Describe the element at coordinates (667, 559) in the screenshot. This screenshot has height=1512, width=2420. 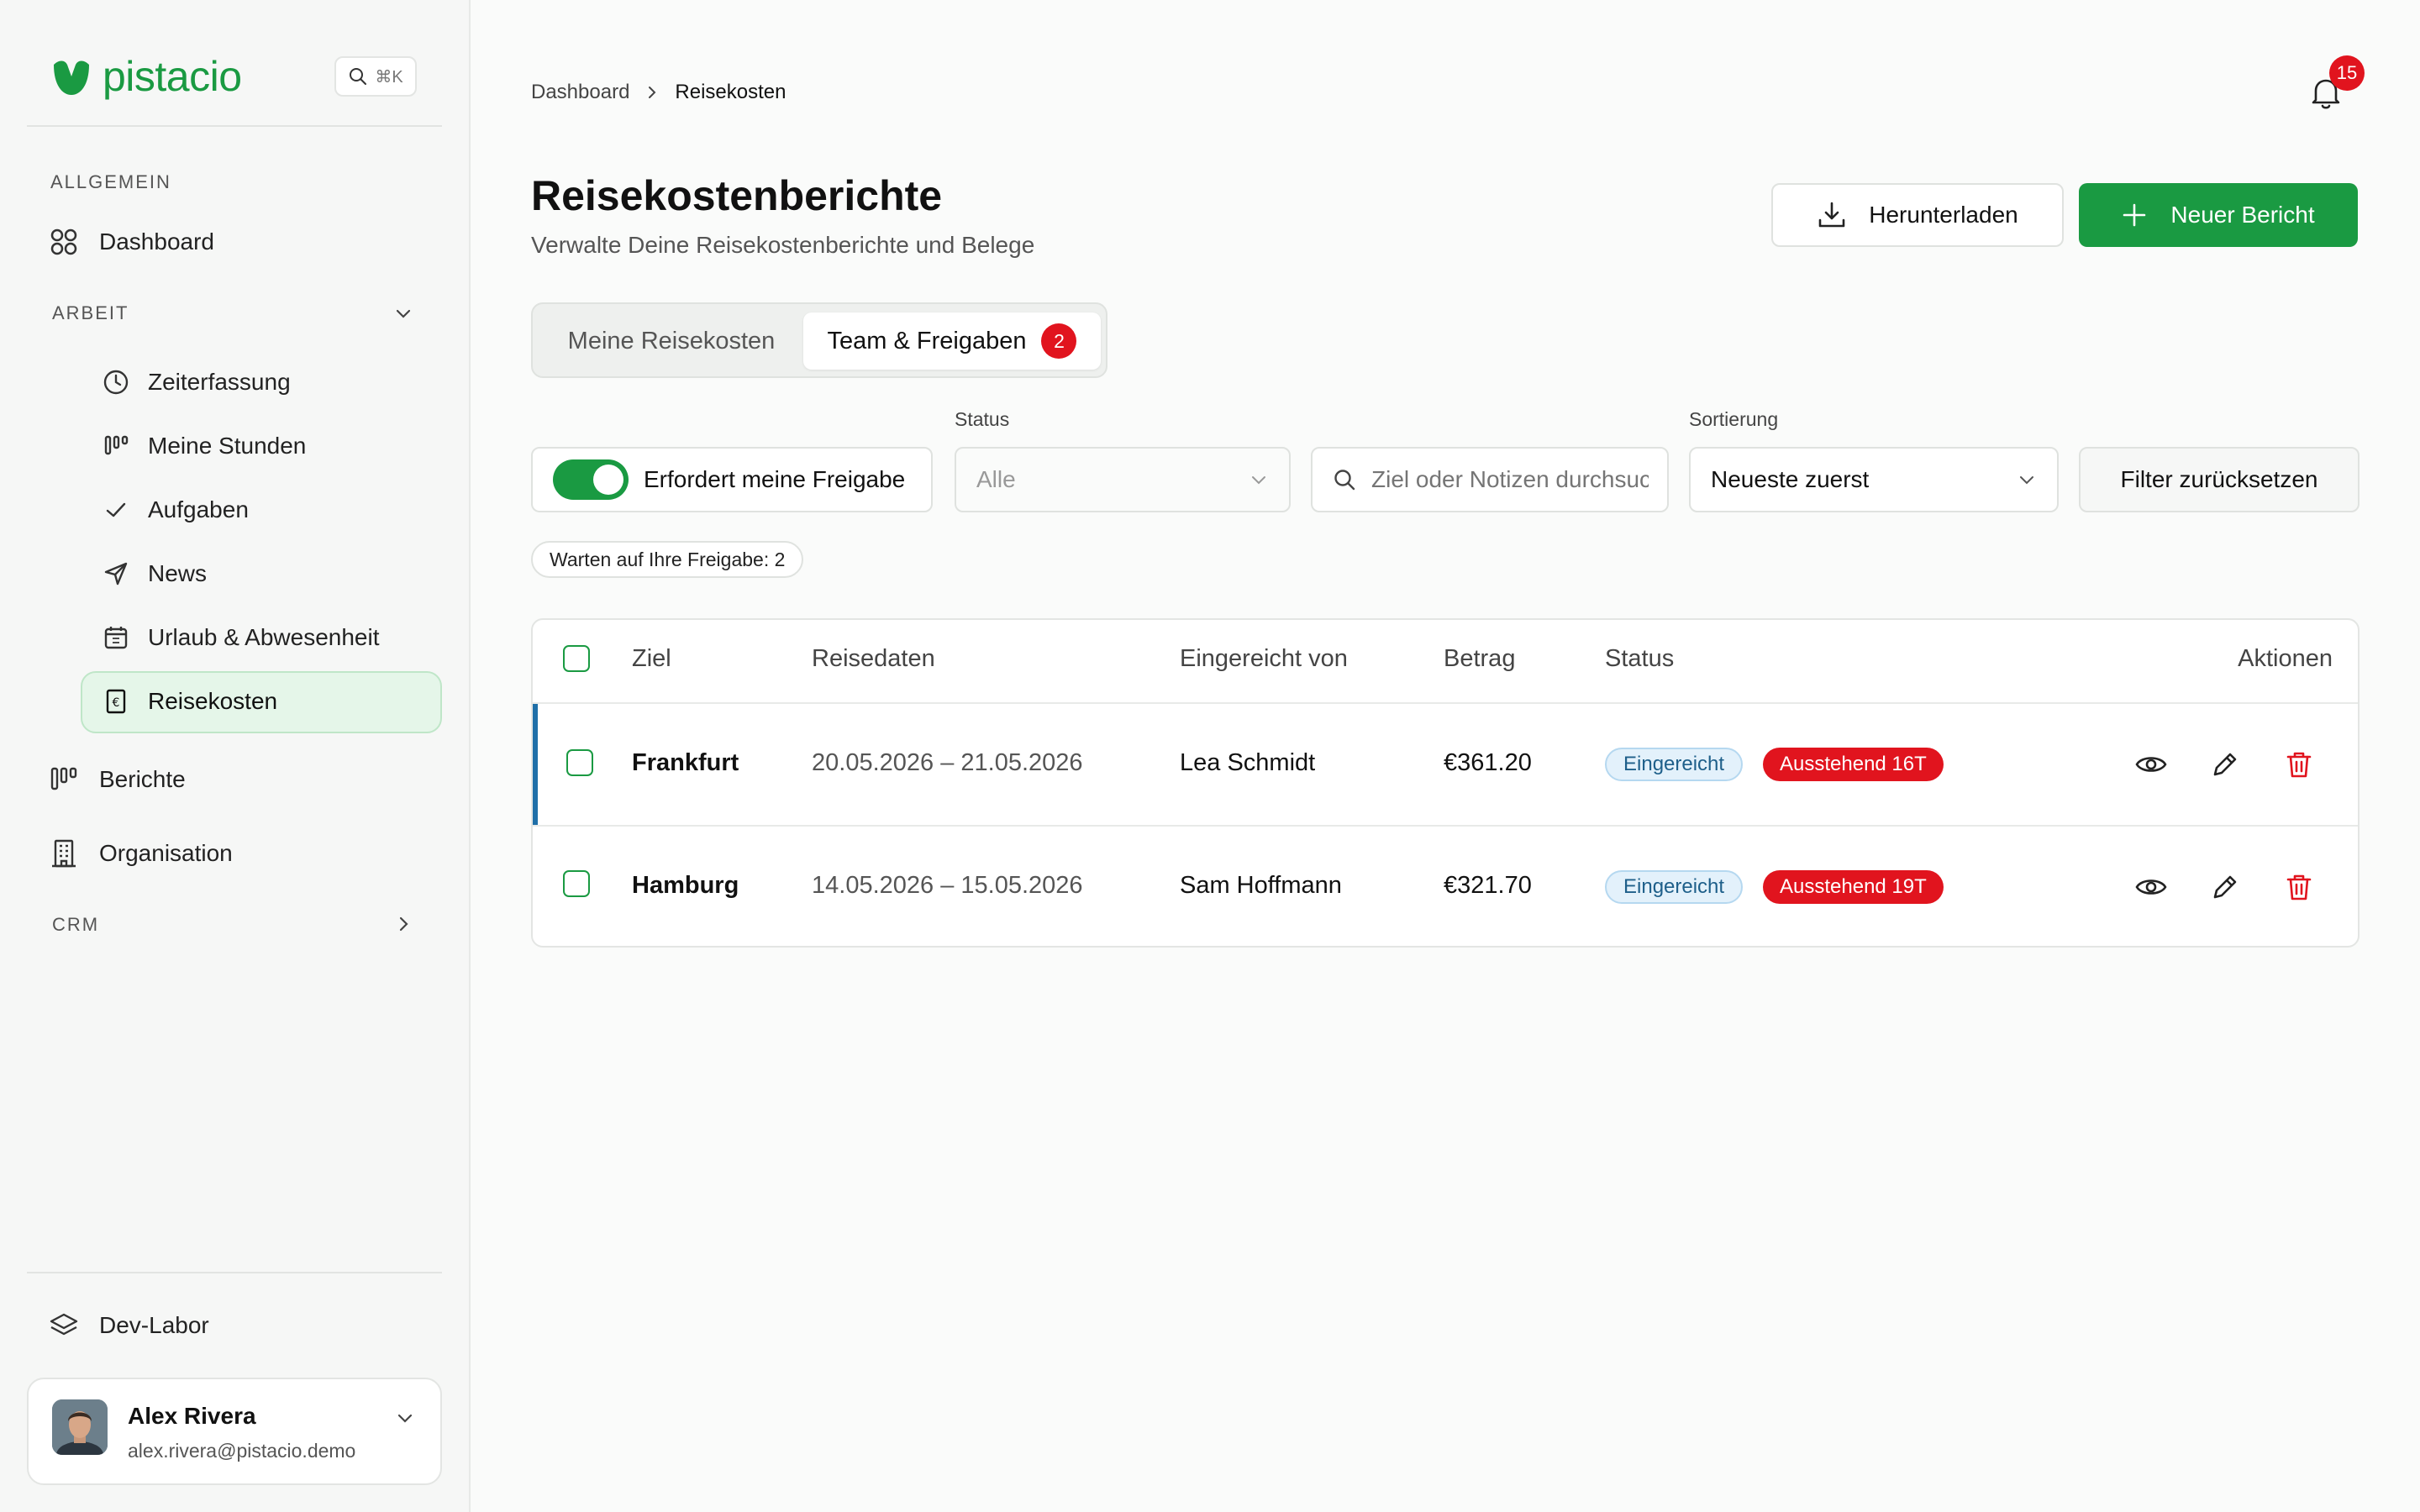
I see `waiting-approval-chip: Warten auf Ihre Freigabe: 2` at that location.